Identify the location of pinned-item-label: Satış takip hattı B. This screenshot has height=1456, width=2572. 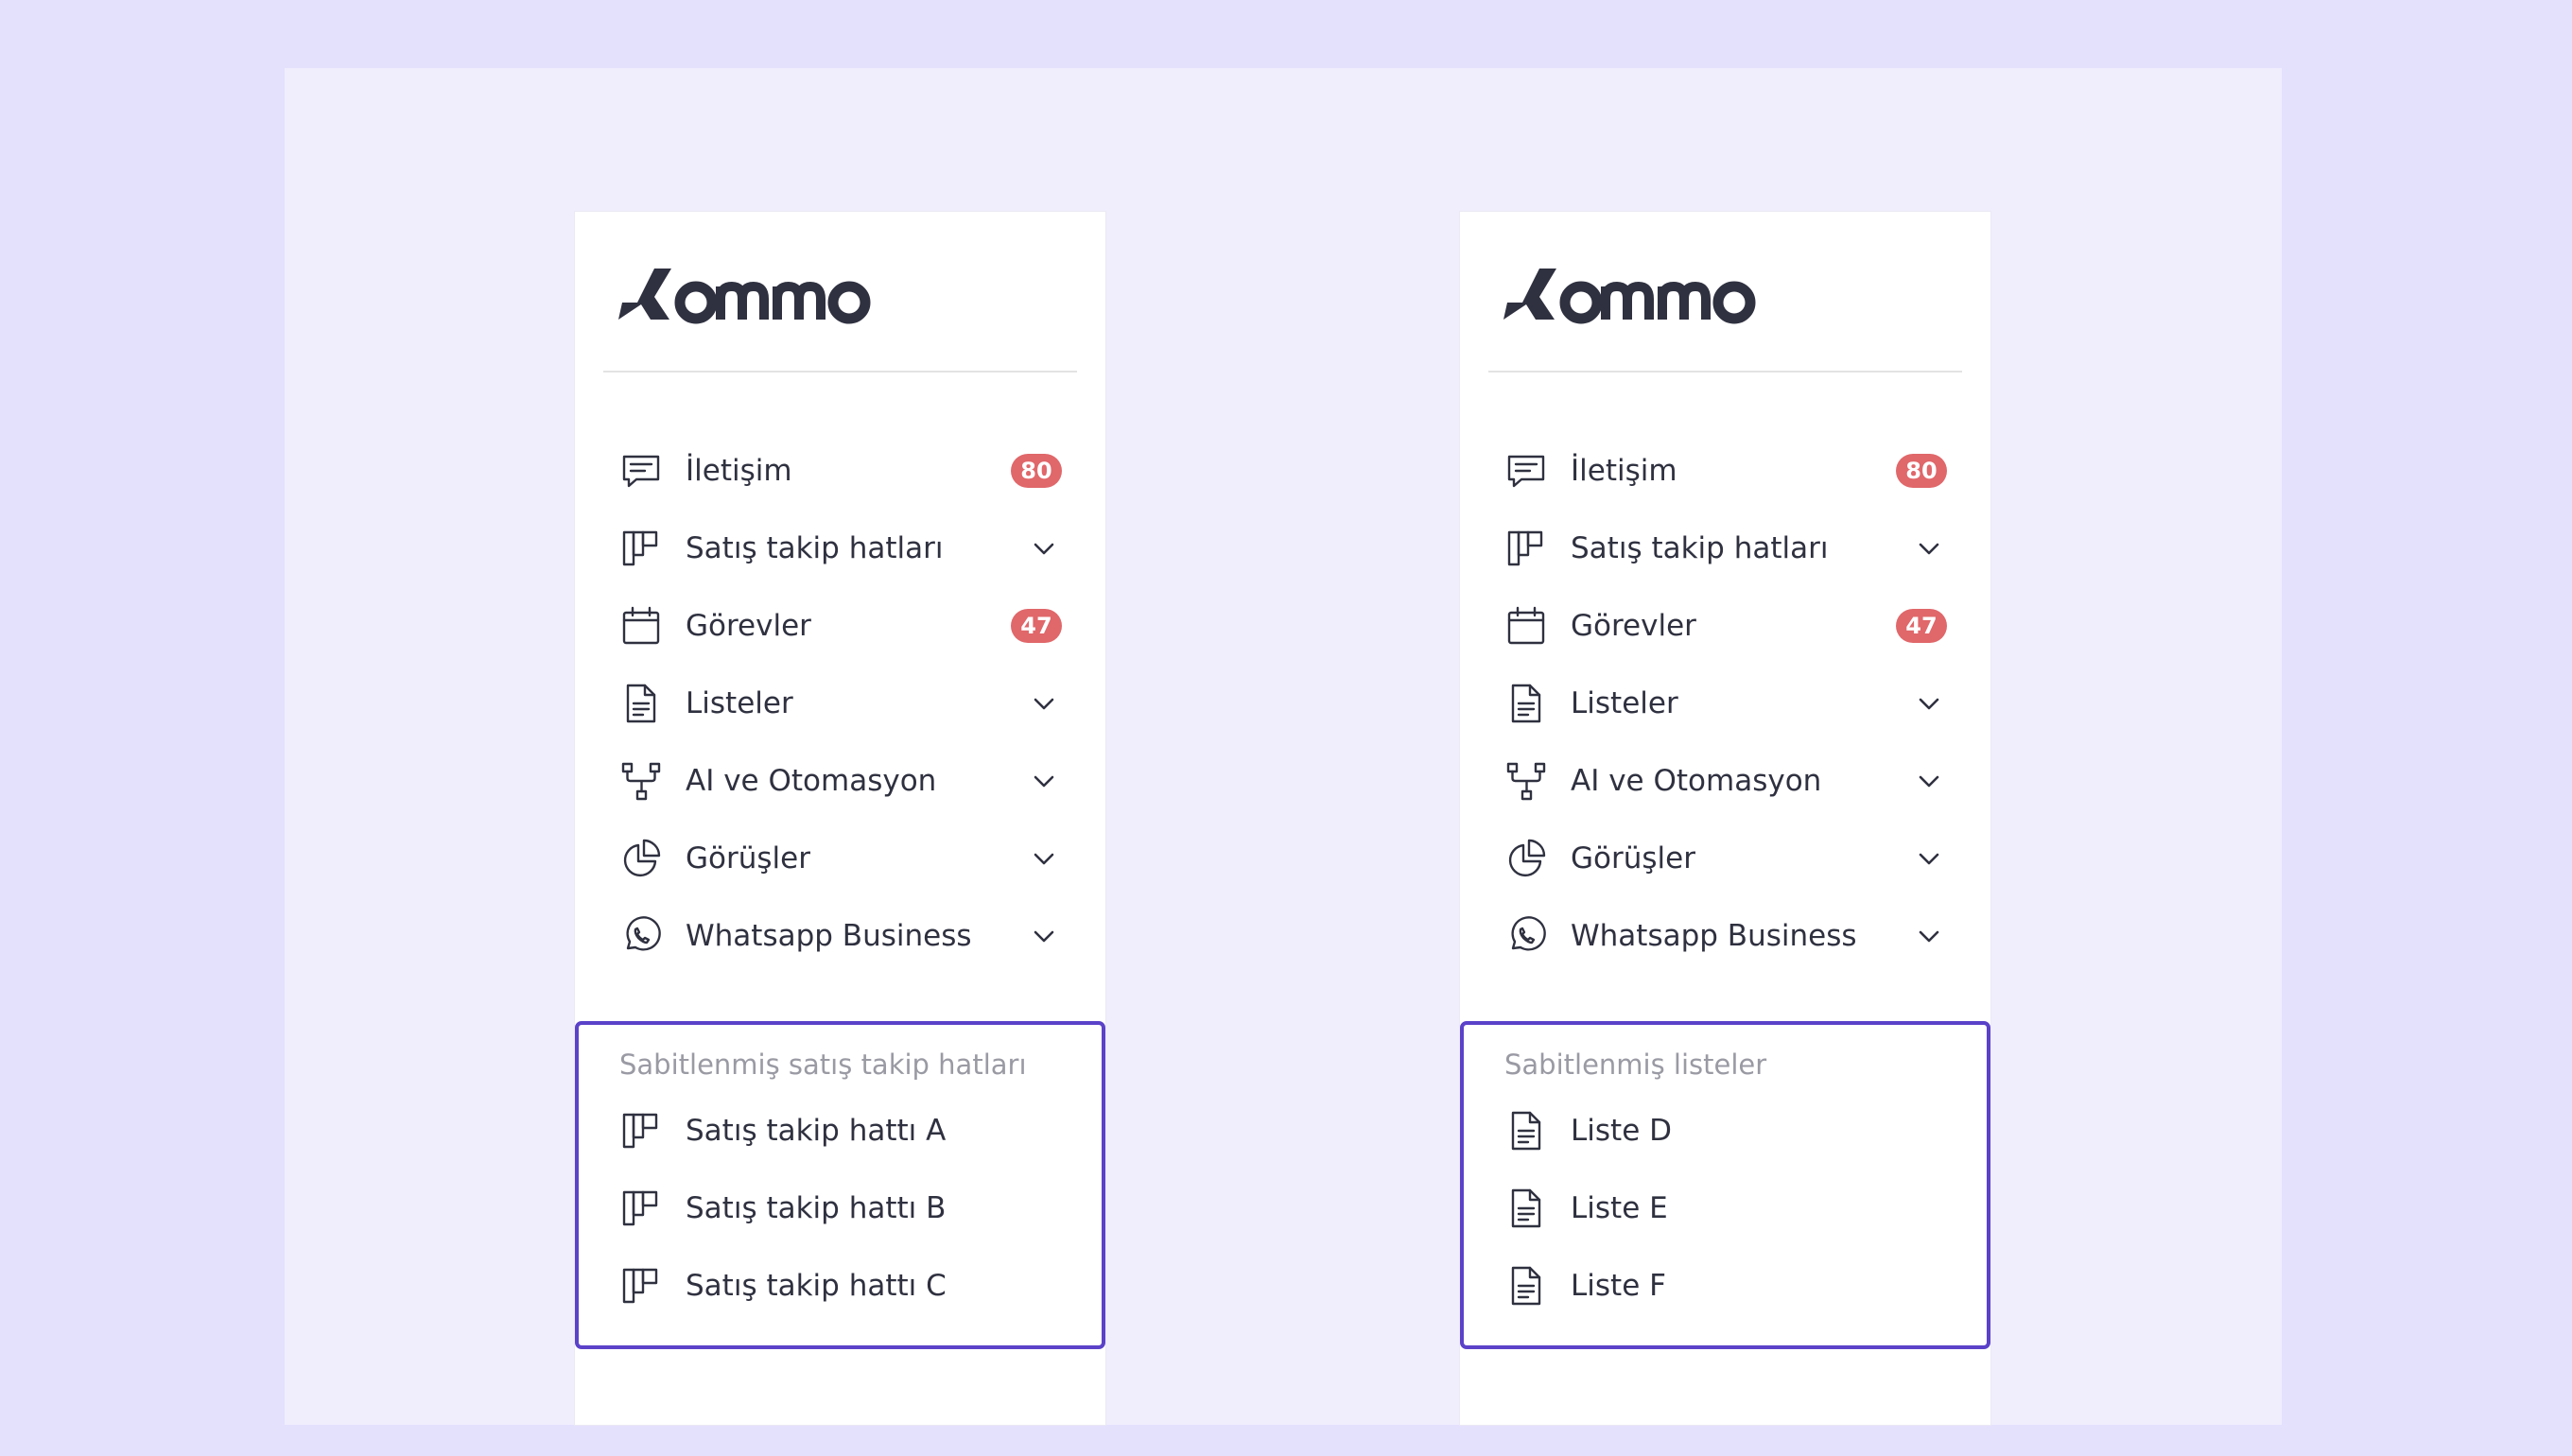
(816, 1208).